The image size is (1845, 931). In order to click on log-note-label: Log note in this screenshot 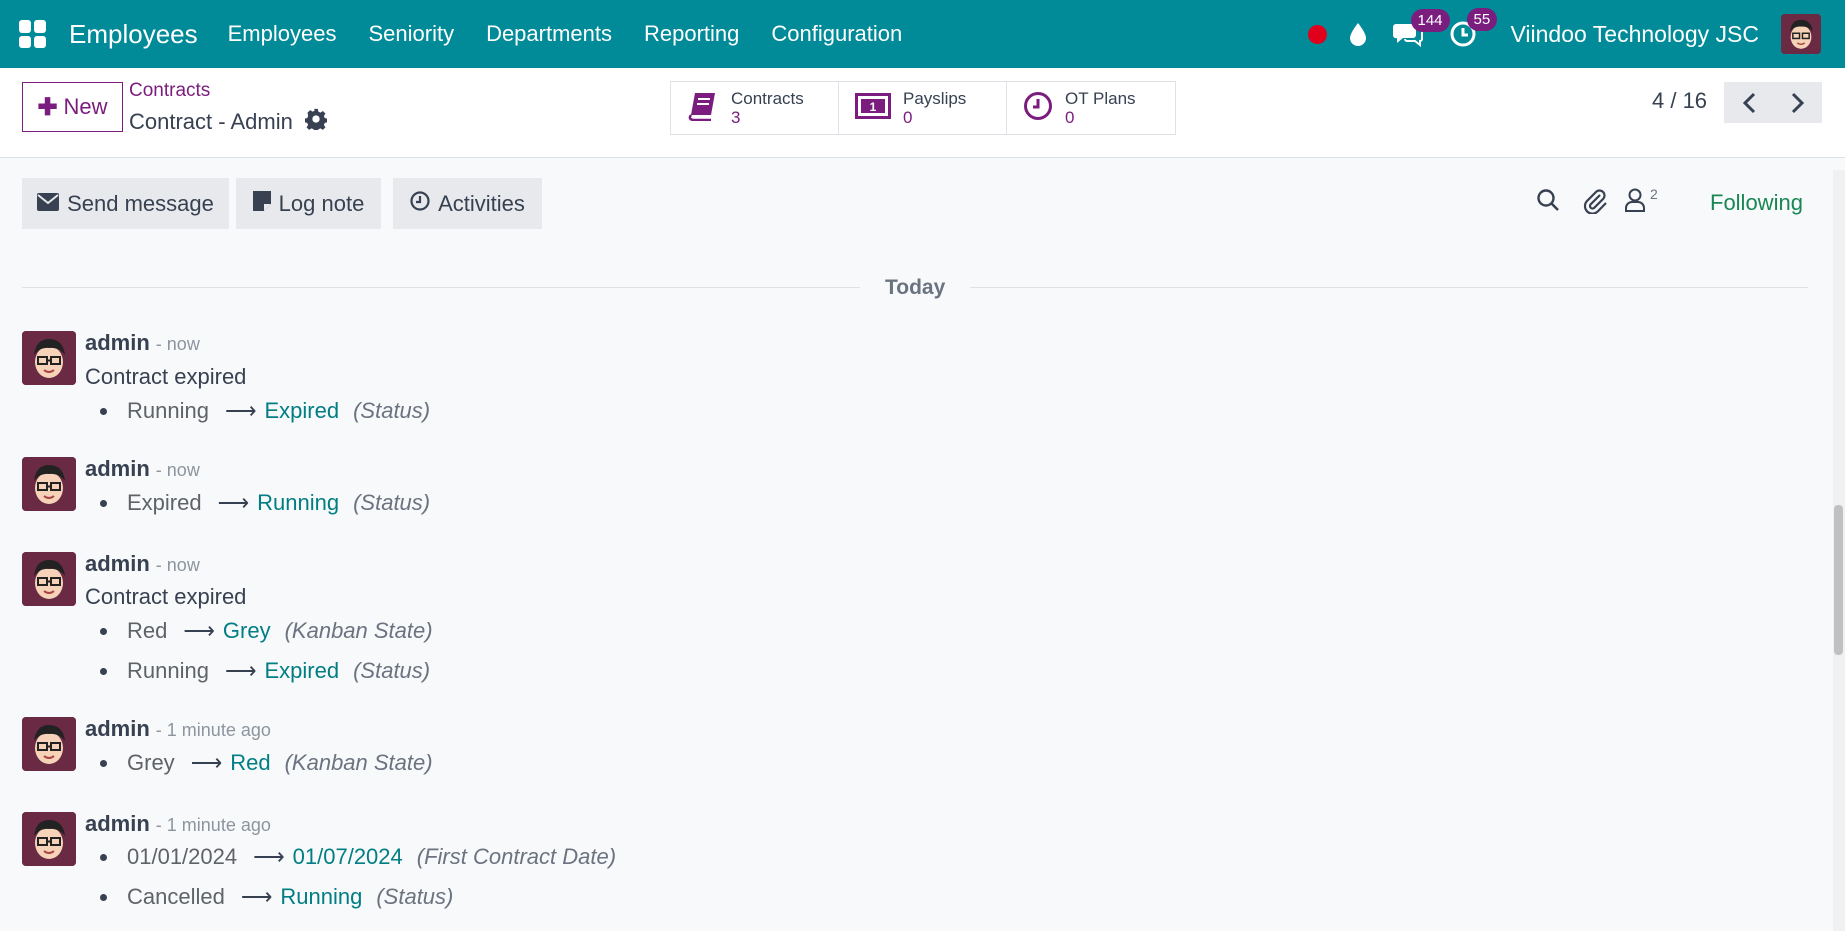, I will do `click(321, 203)`.